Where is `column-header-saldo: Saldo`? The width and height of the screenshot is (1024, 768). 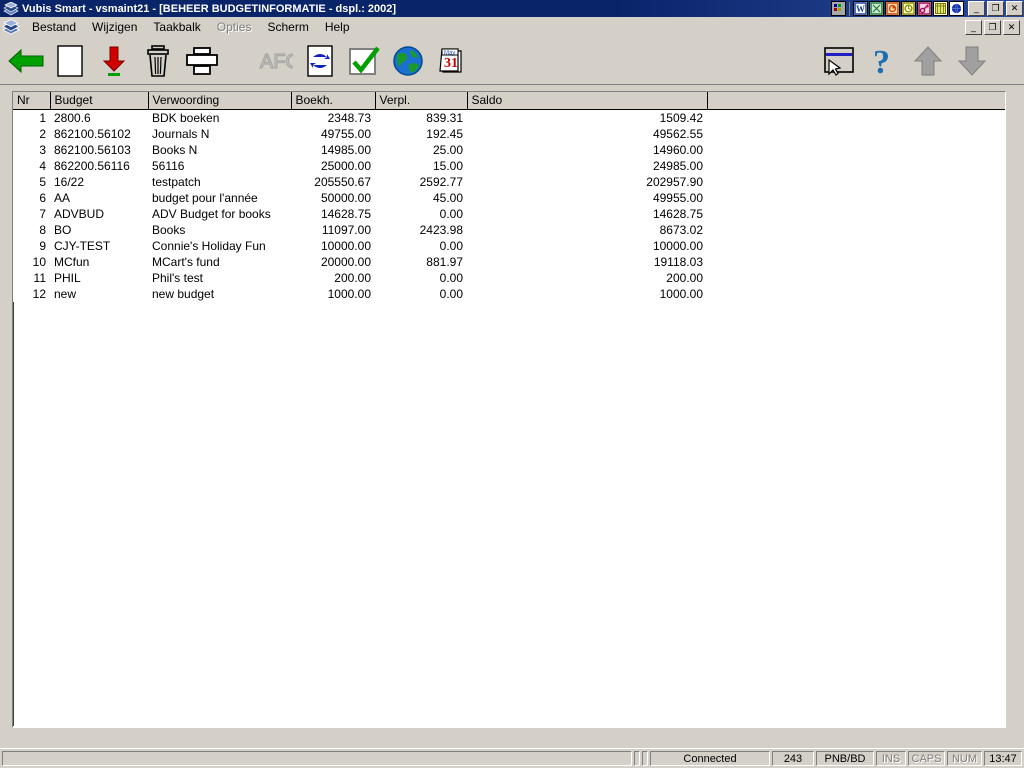
column-header-saldo: Saldo is located at coordinates (587, 101).